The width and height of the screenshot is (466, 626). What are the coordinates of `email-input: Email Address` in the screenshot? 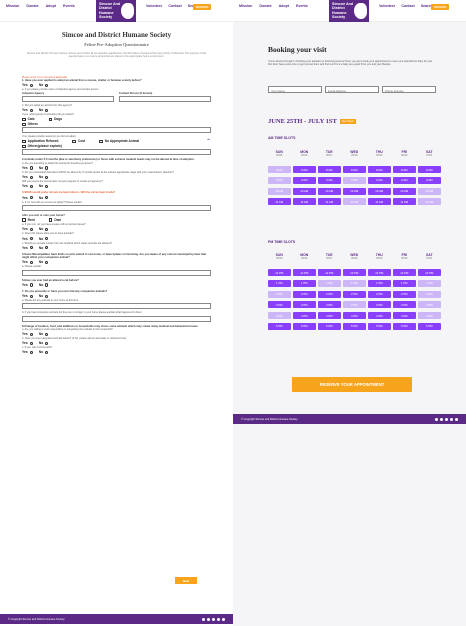 It's located at (352, 89).